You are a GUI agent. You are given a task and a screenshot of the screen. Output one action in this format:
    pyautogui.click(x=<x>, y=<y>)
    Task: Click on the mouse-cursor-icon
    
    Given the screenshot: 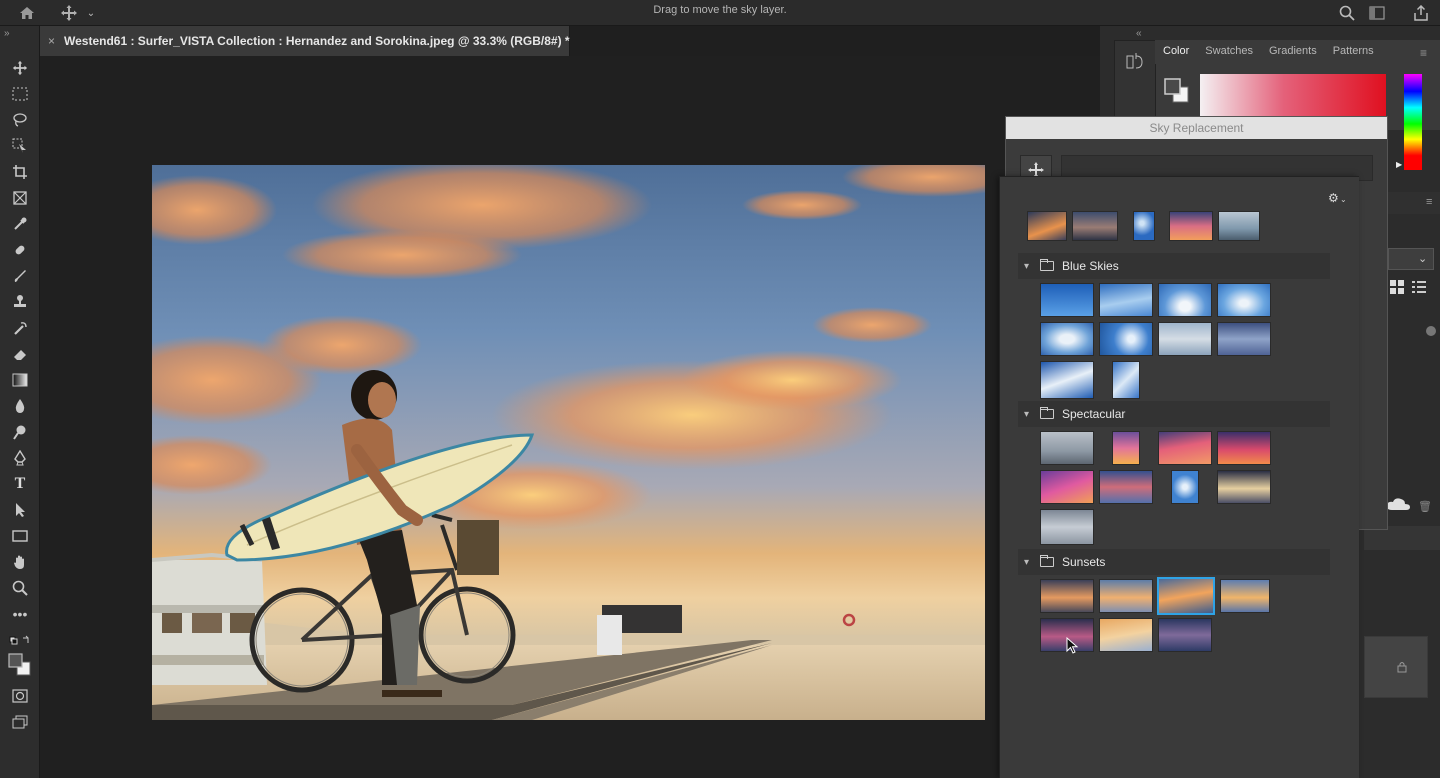 What is the action you would take?
    pyautogui.click(x=1073, y=648)
    